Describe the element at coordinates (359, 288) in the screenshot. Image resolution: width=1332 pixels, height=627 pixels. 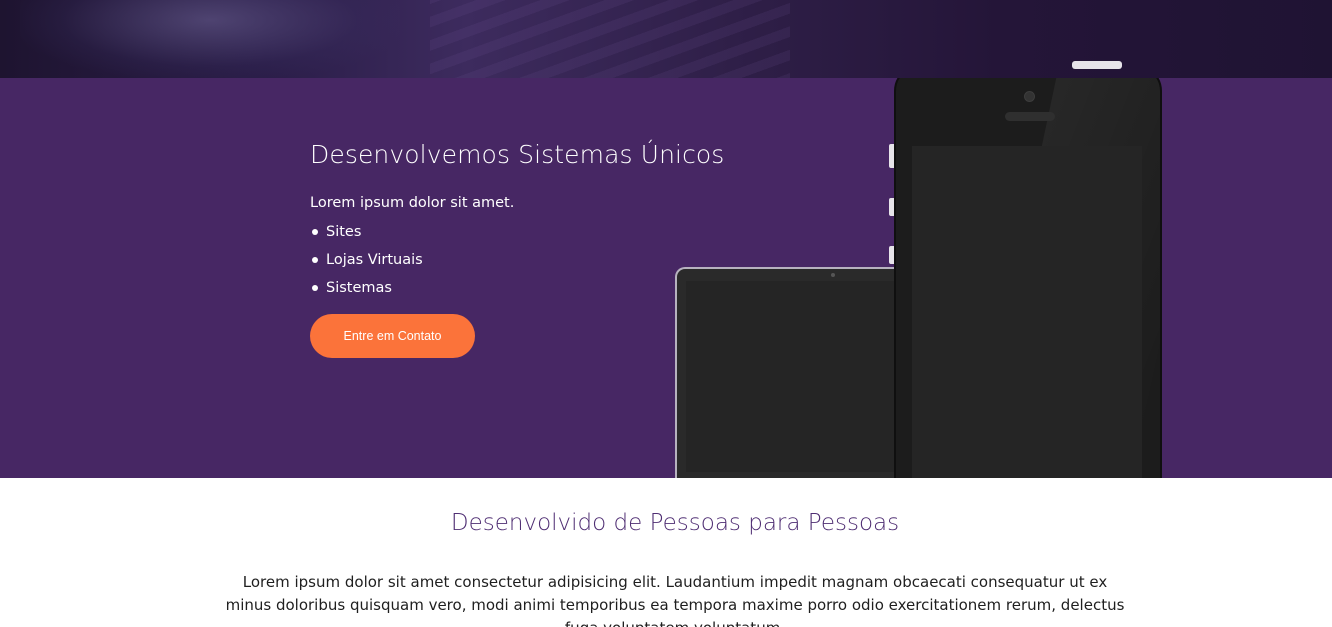
I see `service-label: Sistemas` at that location.